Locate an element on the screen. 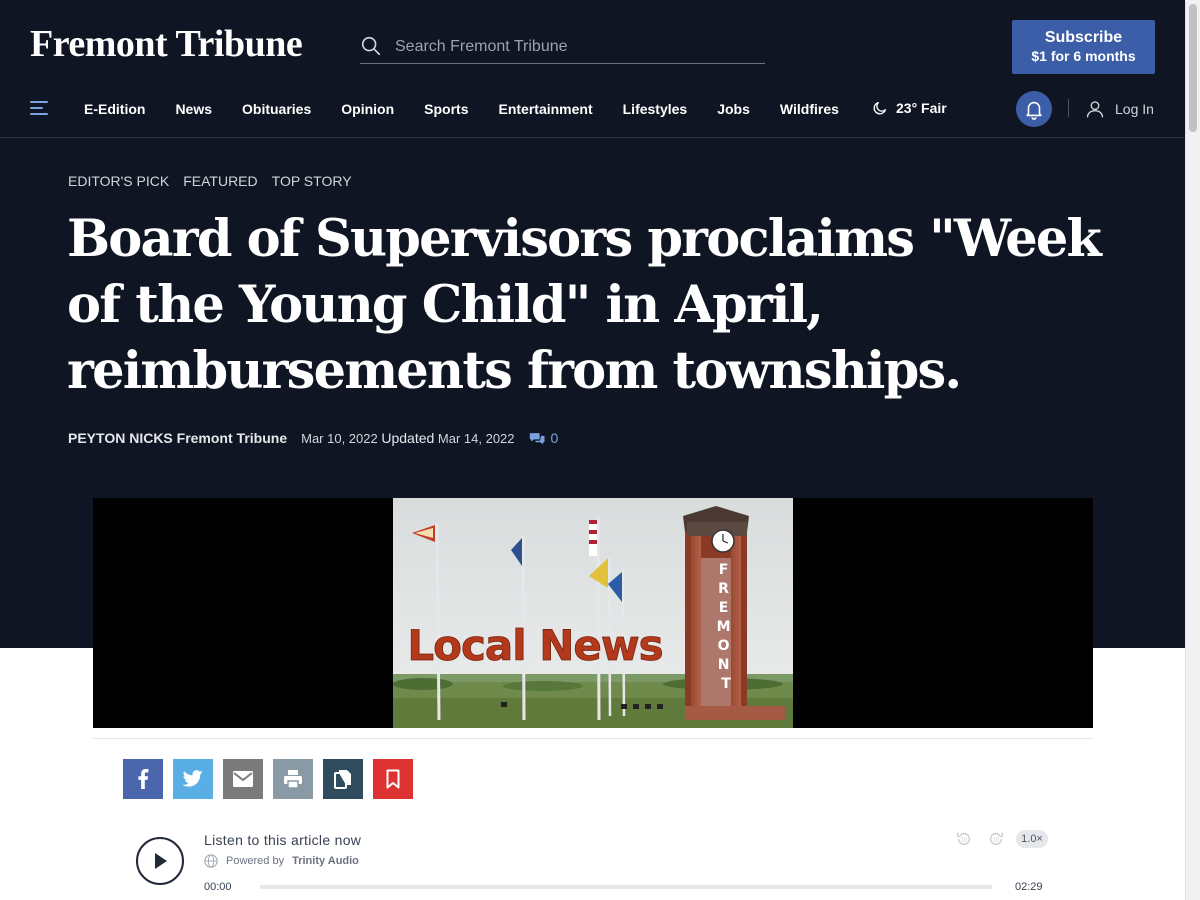  nav-item-obituaries: Obituaries is located at coordinates (276, 109).